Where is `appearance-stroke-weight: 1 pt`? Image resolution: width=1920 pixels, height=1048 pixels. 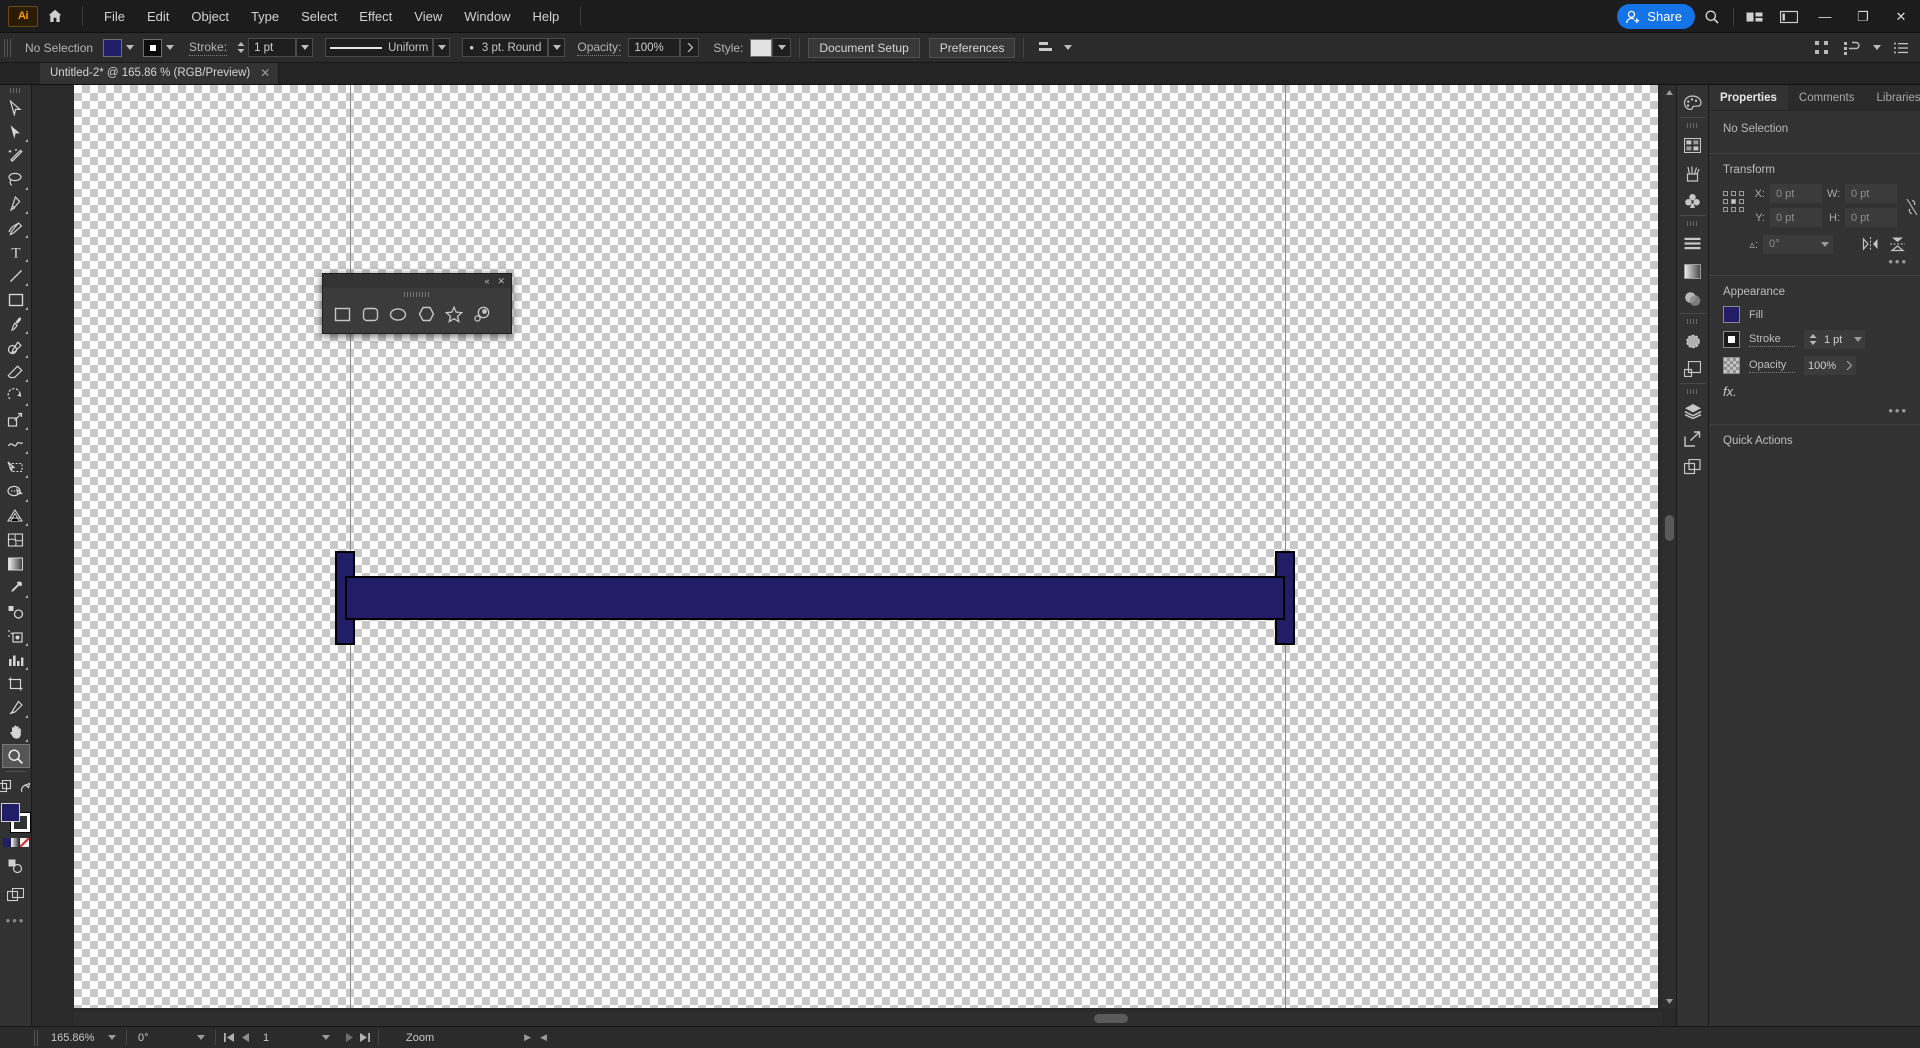
appearance-stroke-weight: 1 pt is located at coordinates (1837, 340).